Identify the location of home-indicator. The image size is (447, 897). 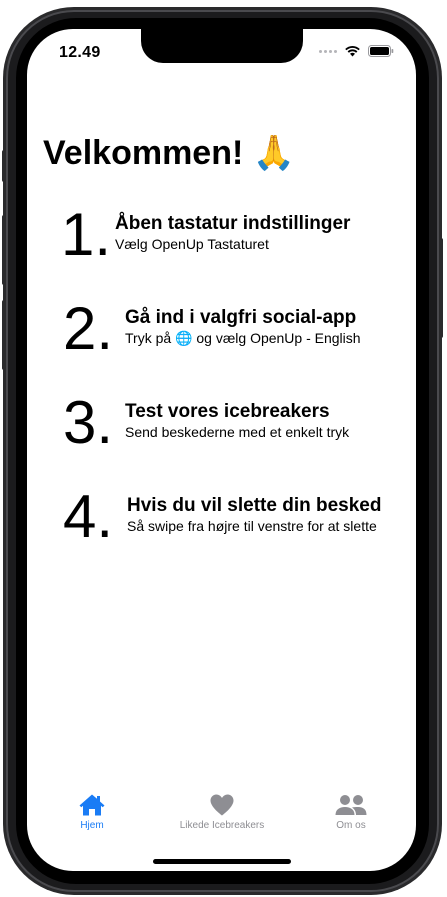
(222, 861).